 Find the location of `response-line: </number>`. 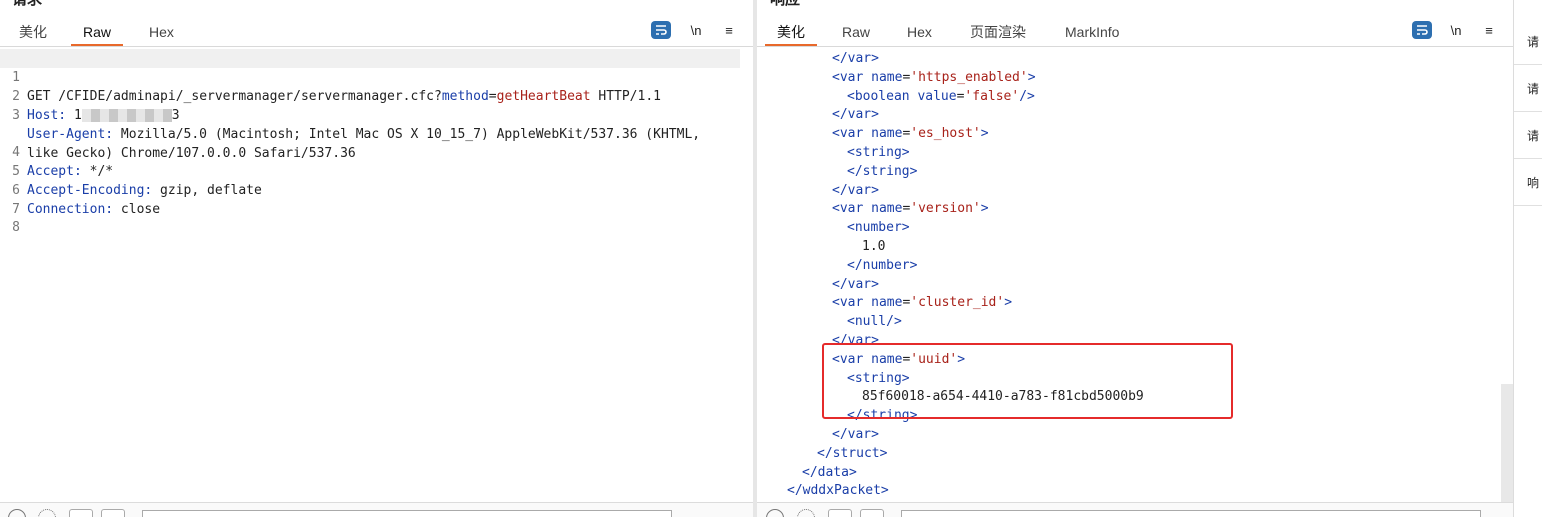

response-line: </number> is located at coordinates (882, 265).